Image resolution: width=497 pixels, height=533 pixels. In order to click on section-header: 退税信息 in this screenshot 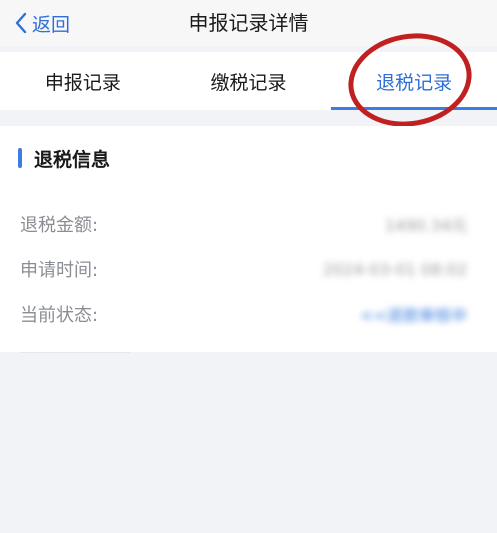, I will do `click(64, 158)`.